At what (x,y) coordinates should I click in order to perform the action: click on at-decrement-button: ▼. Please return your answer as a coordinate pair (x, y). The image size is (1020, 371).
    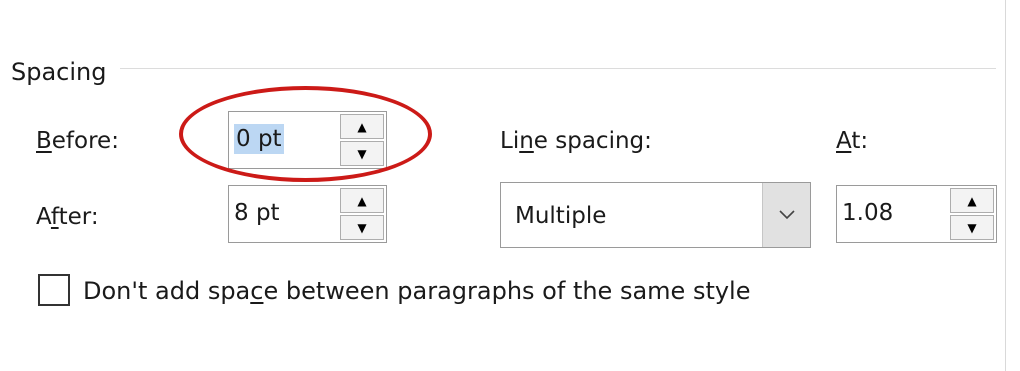
    Looking at the image, I should click on (972, 227).